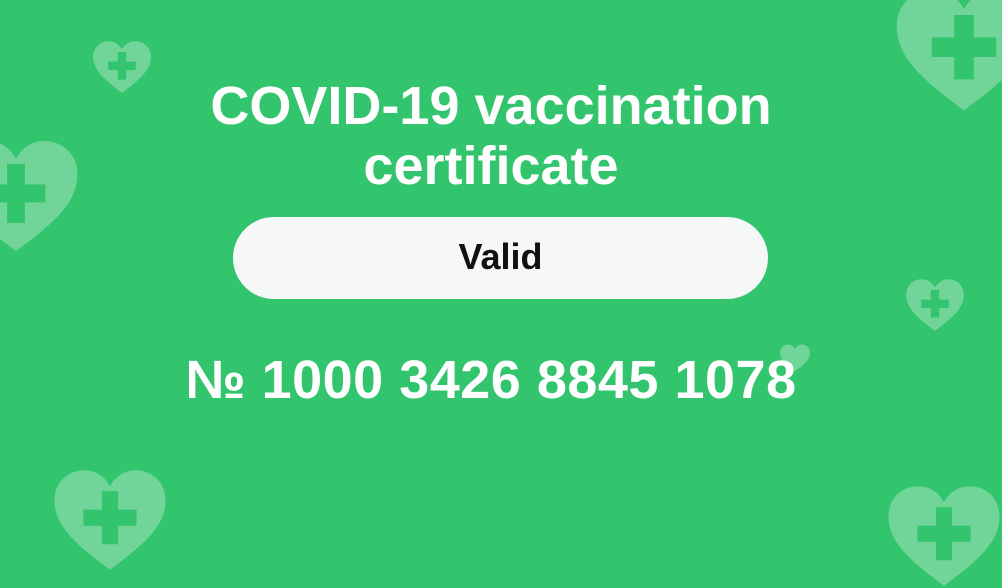 This screenshot has width=1002, height=588. Describe the element at coordinates (491, 106) in the screenshot. I see `certificate-title-line1: COVID-19 vaccination` at that location.